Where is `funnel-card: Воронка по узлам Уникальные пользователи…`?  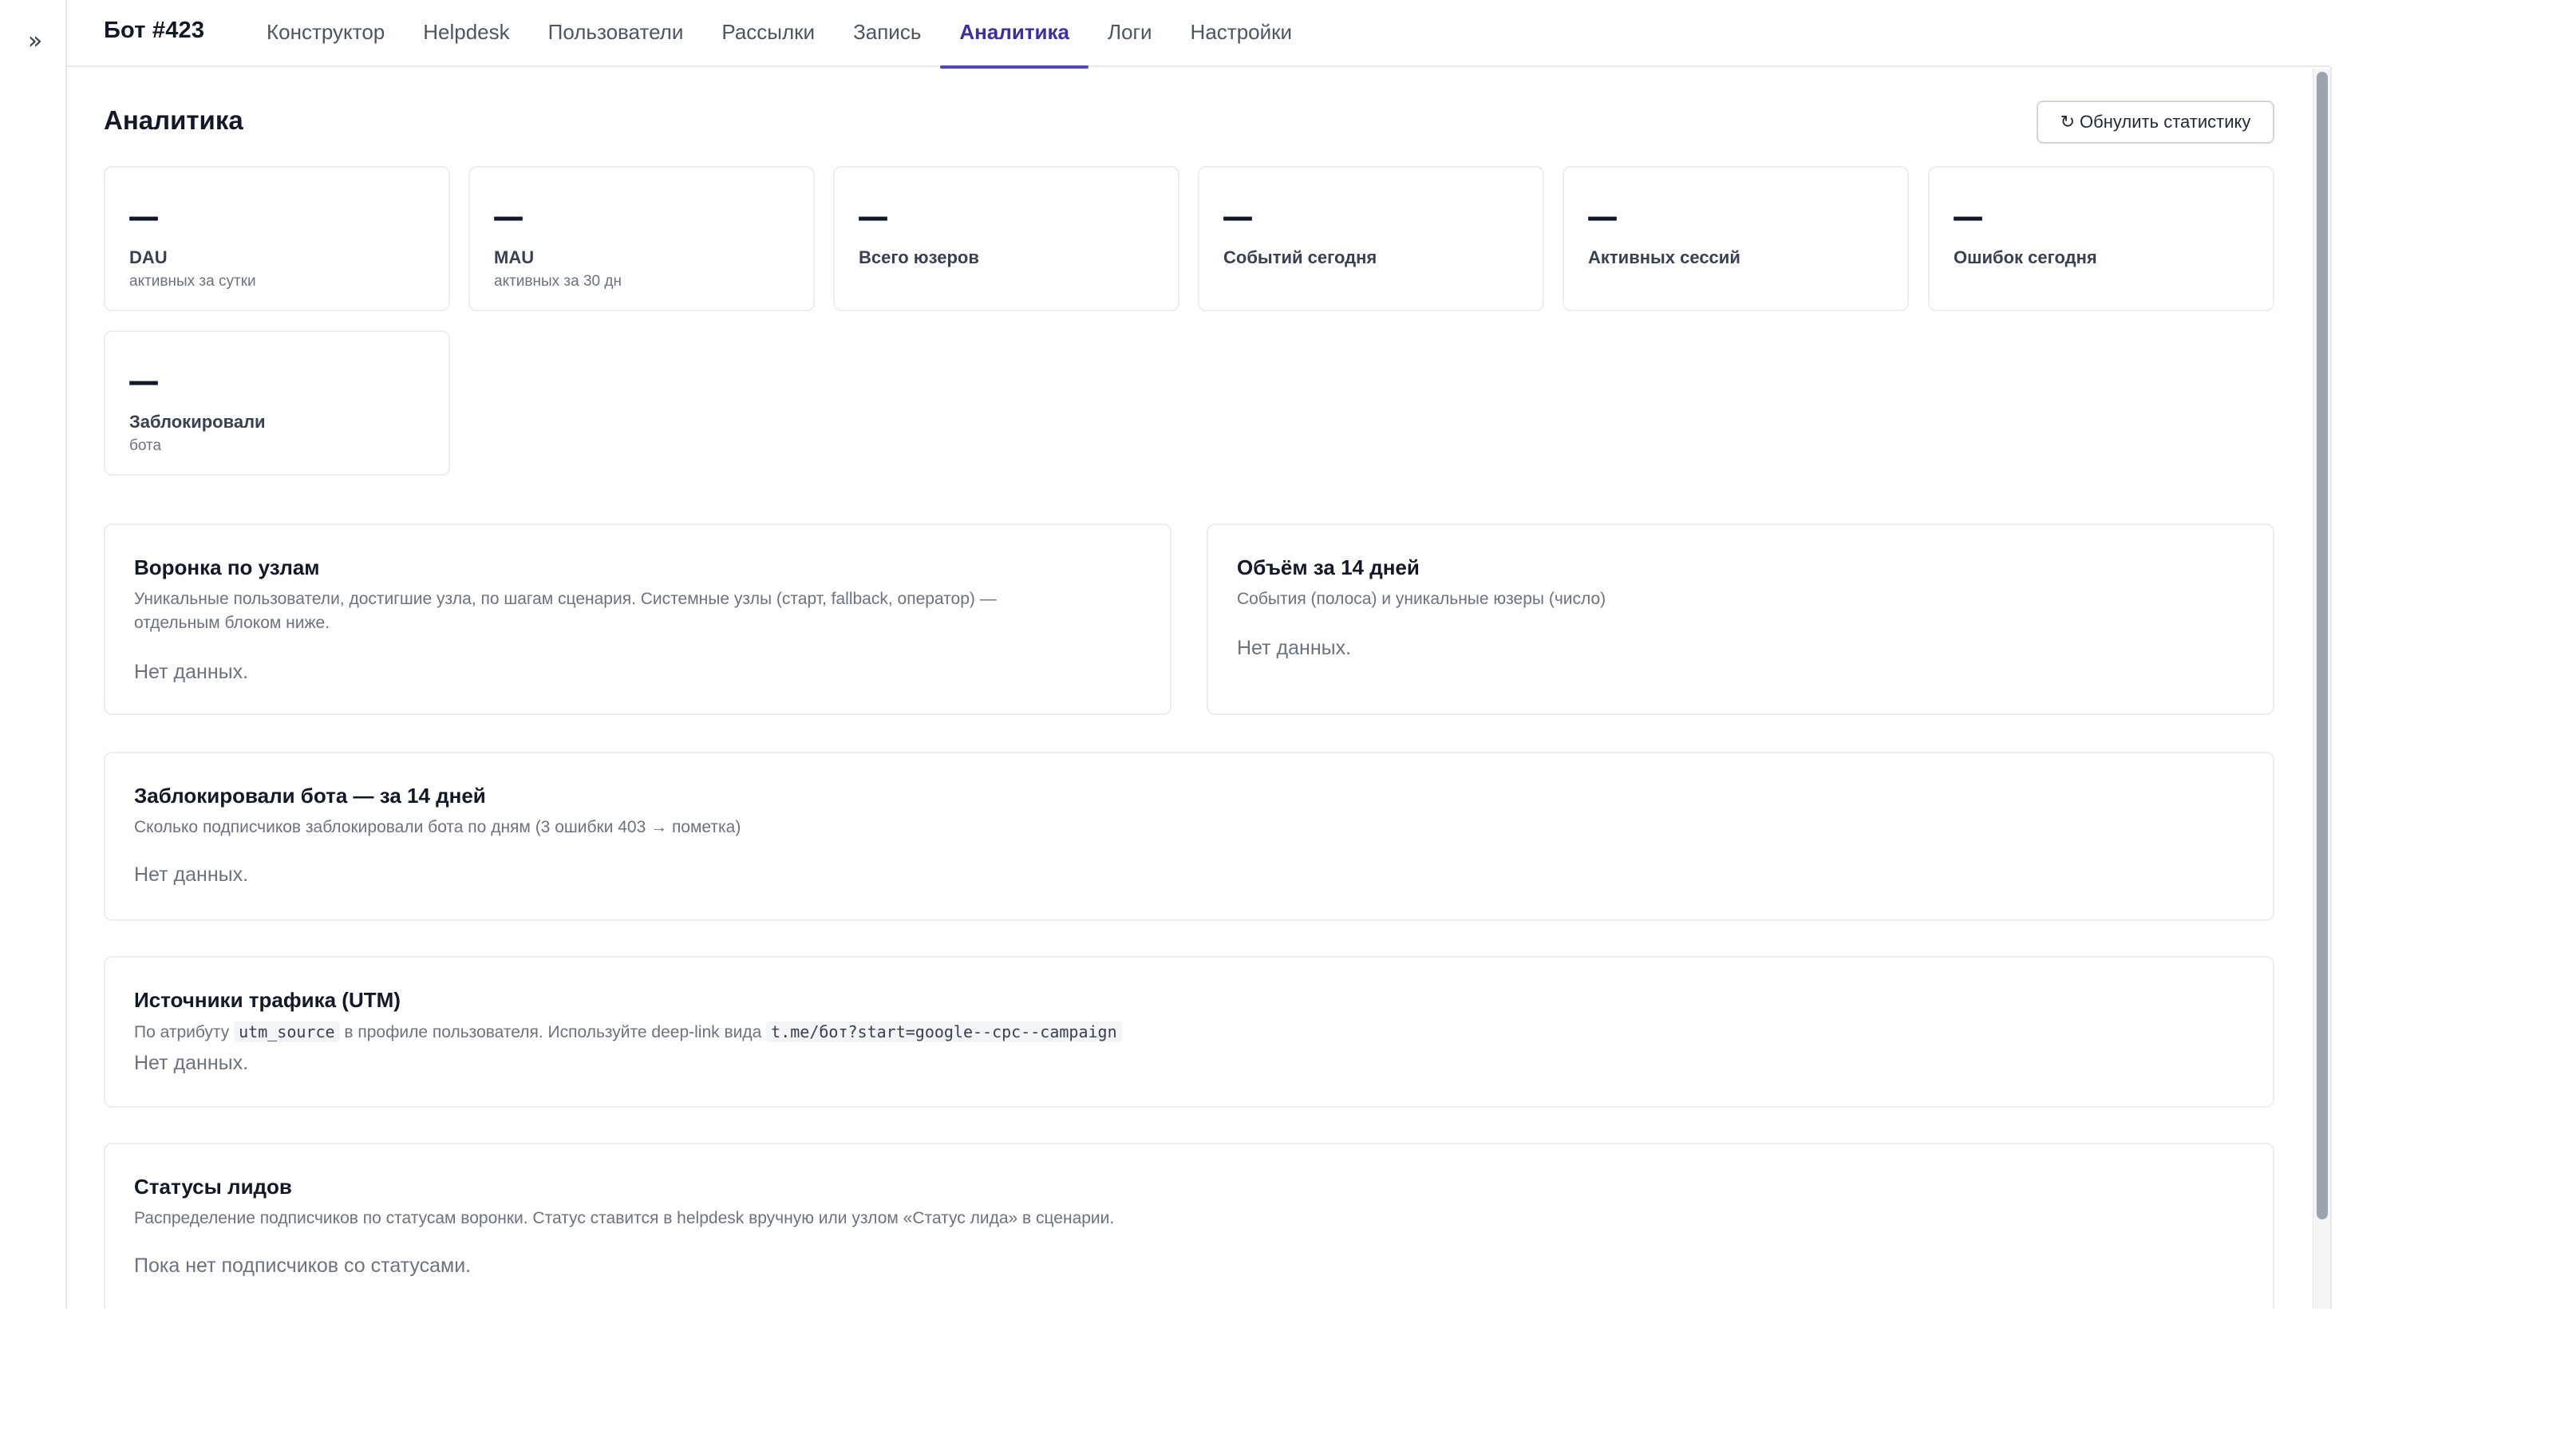 funnel-card: Воронка по узлам Уникальные пользователи… is located at coordinates (637, 619).